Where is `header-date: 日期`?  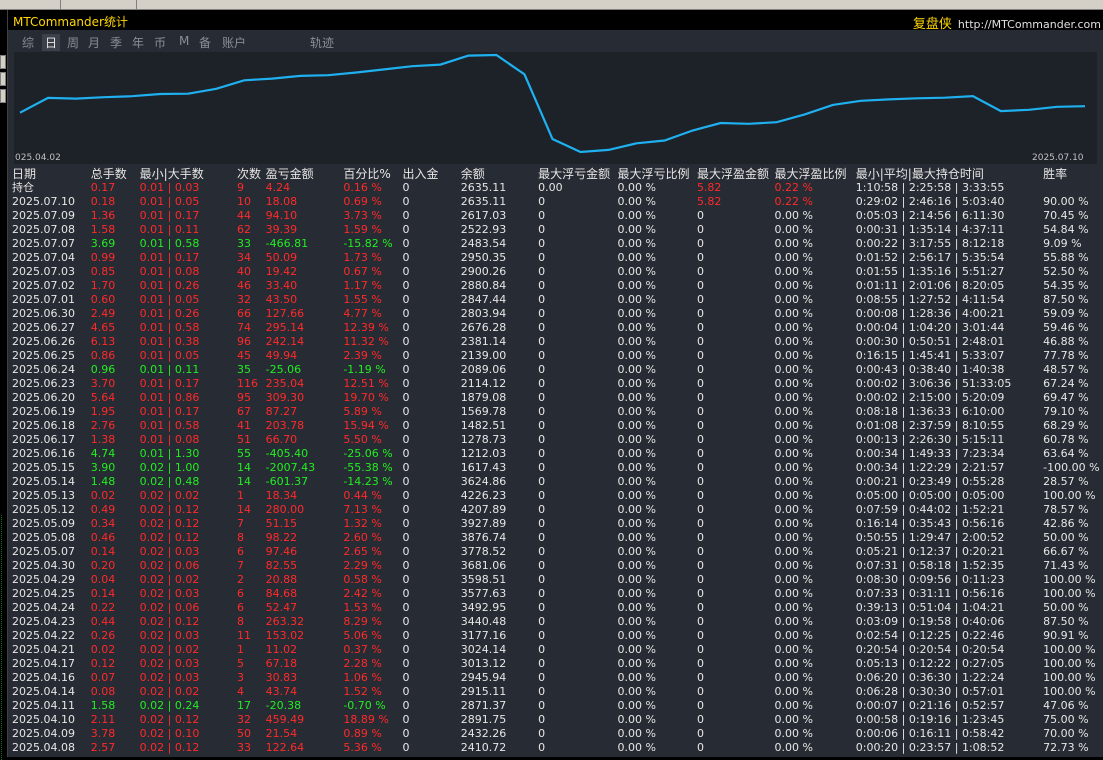
header-date: 日期 is located at coordinates (51, 174).